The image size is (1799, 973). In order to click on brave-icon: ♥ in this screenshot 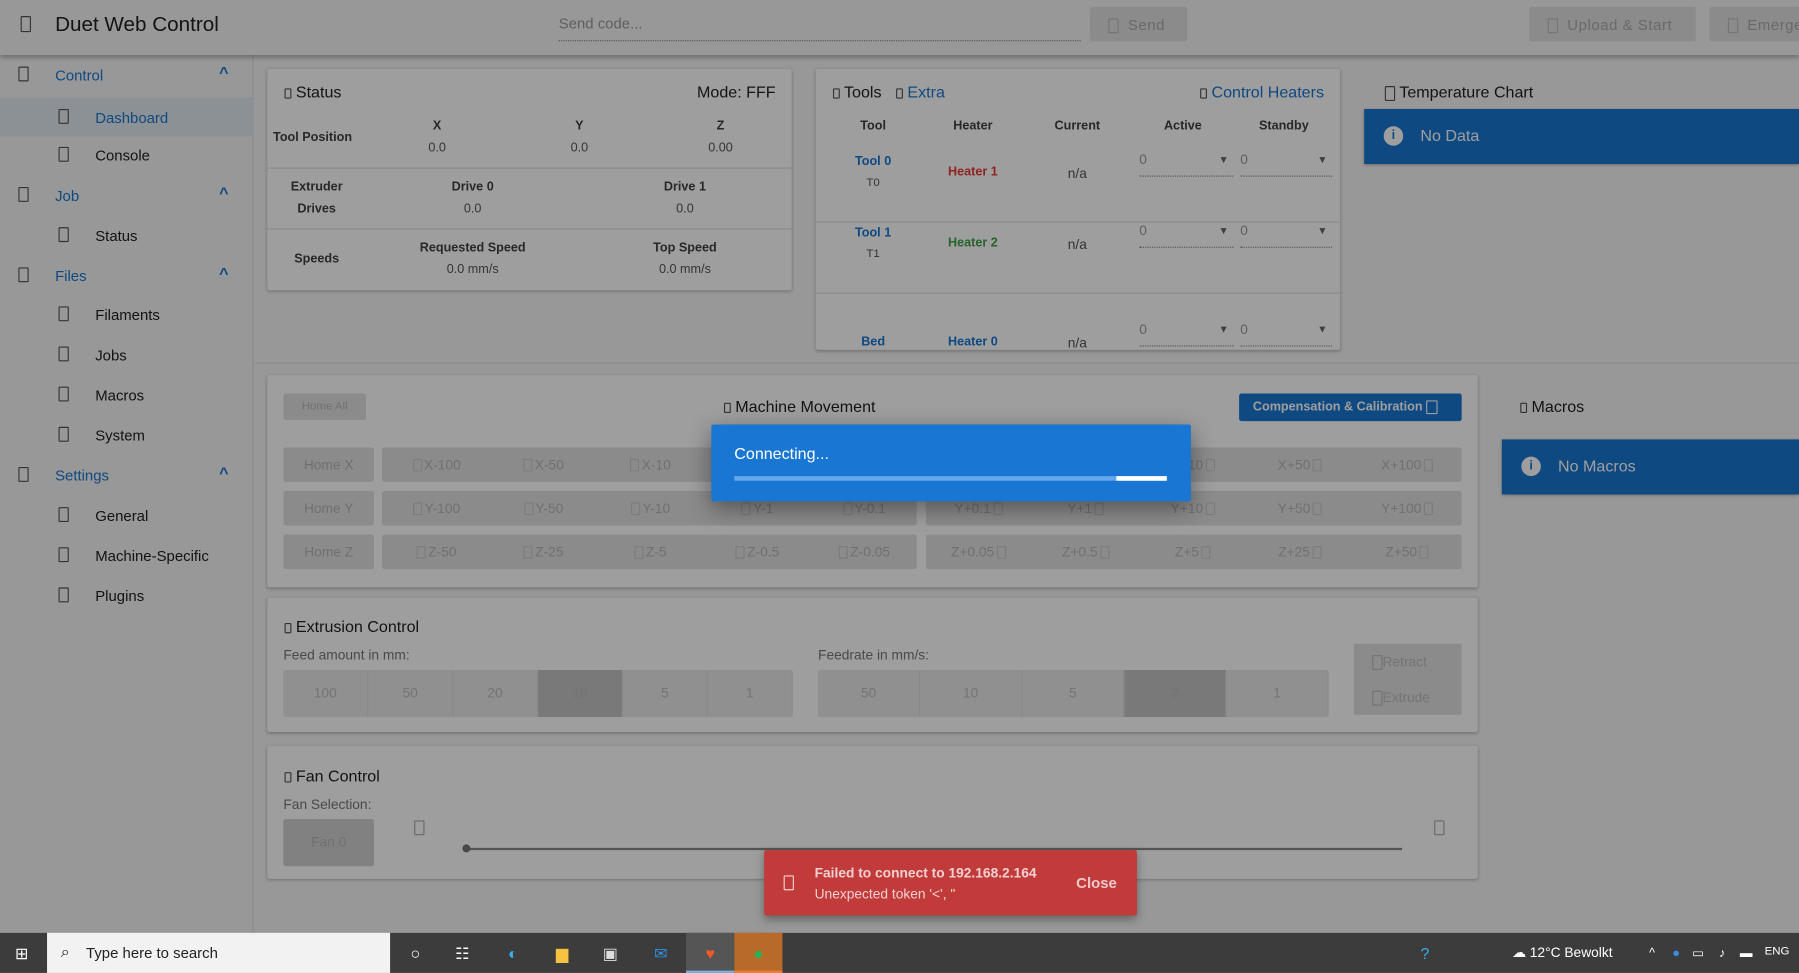, I will do `click(710, 953)`.